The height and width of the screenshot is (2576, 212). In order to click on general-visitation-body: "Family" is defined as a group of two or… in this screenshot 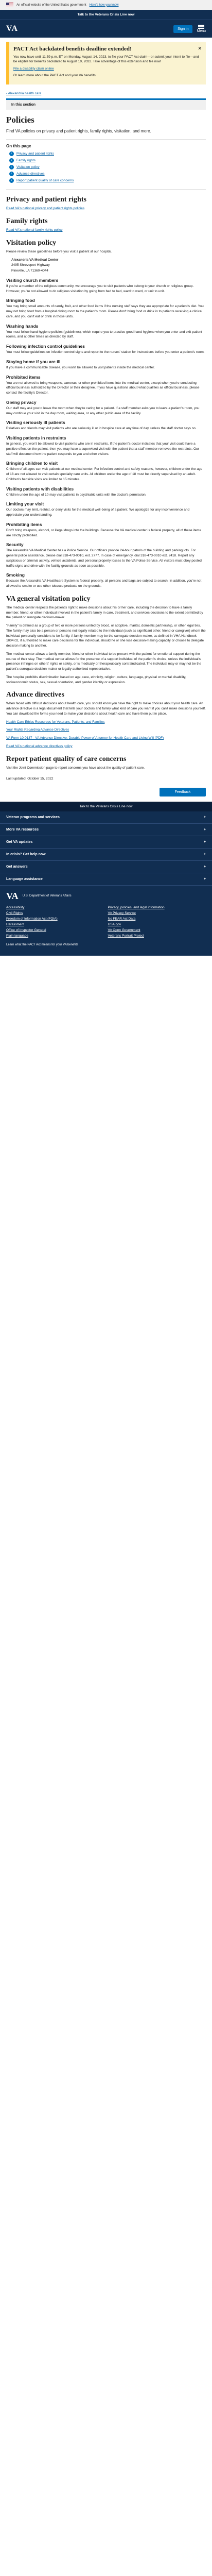, I will do `click(106, 636)`.